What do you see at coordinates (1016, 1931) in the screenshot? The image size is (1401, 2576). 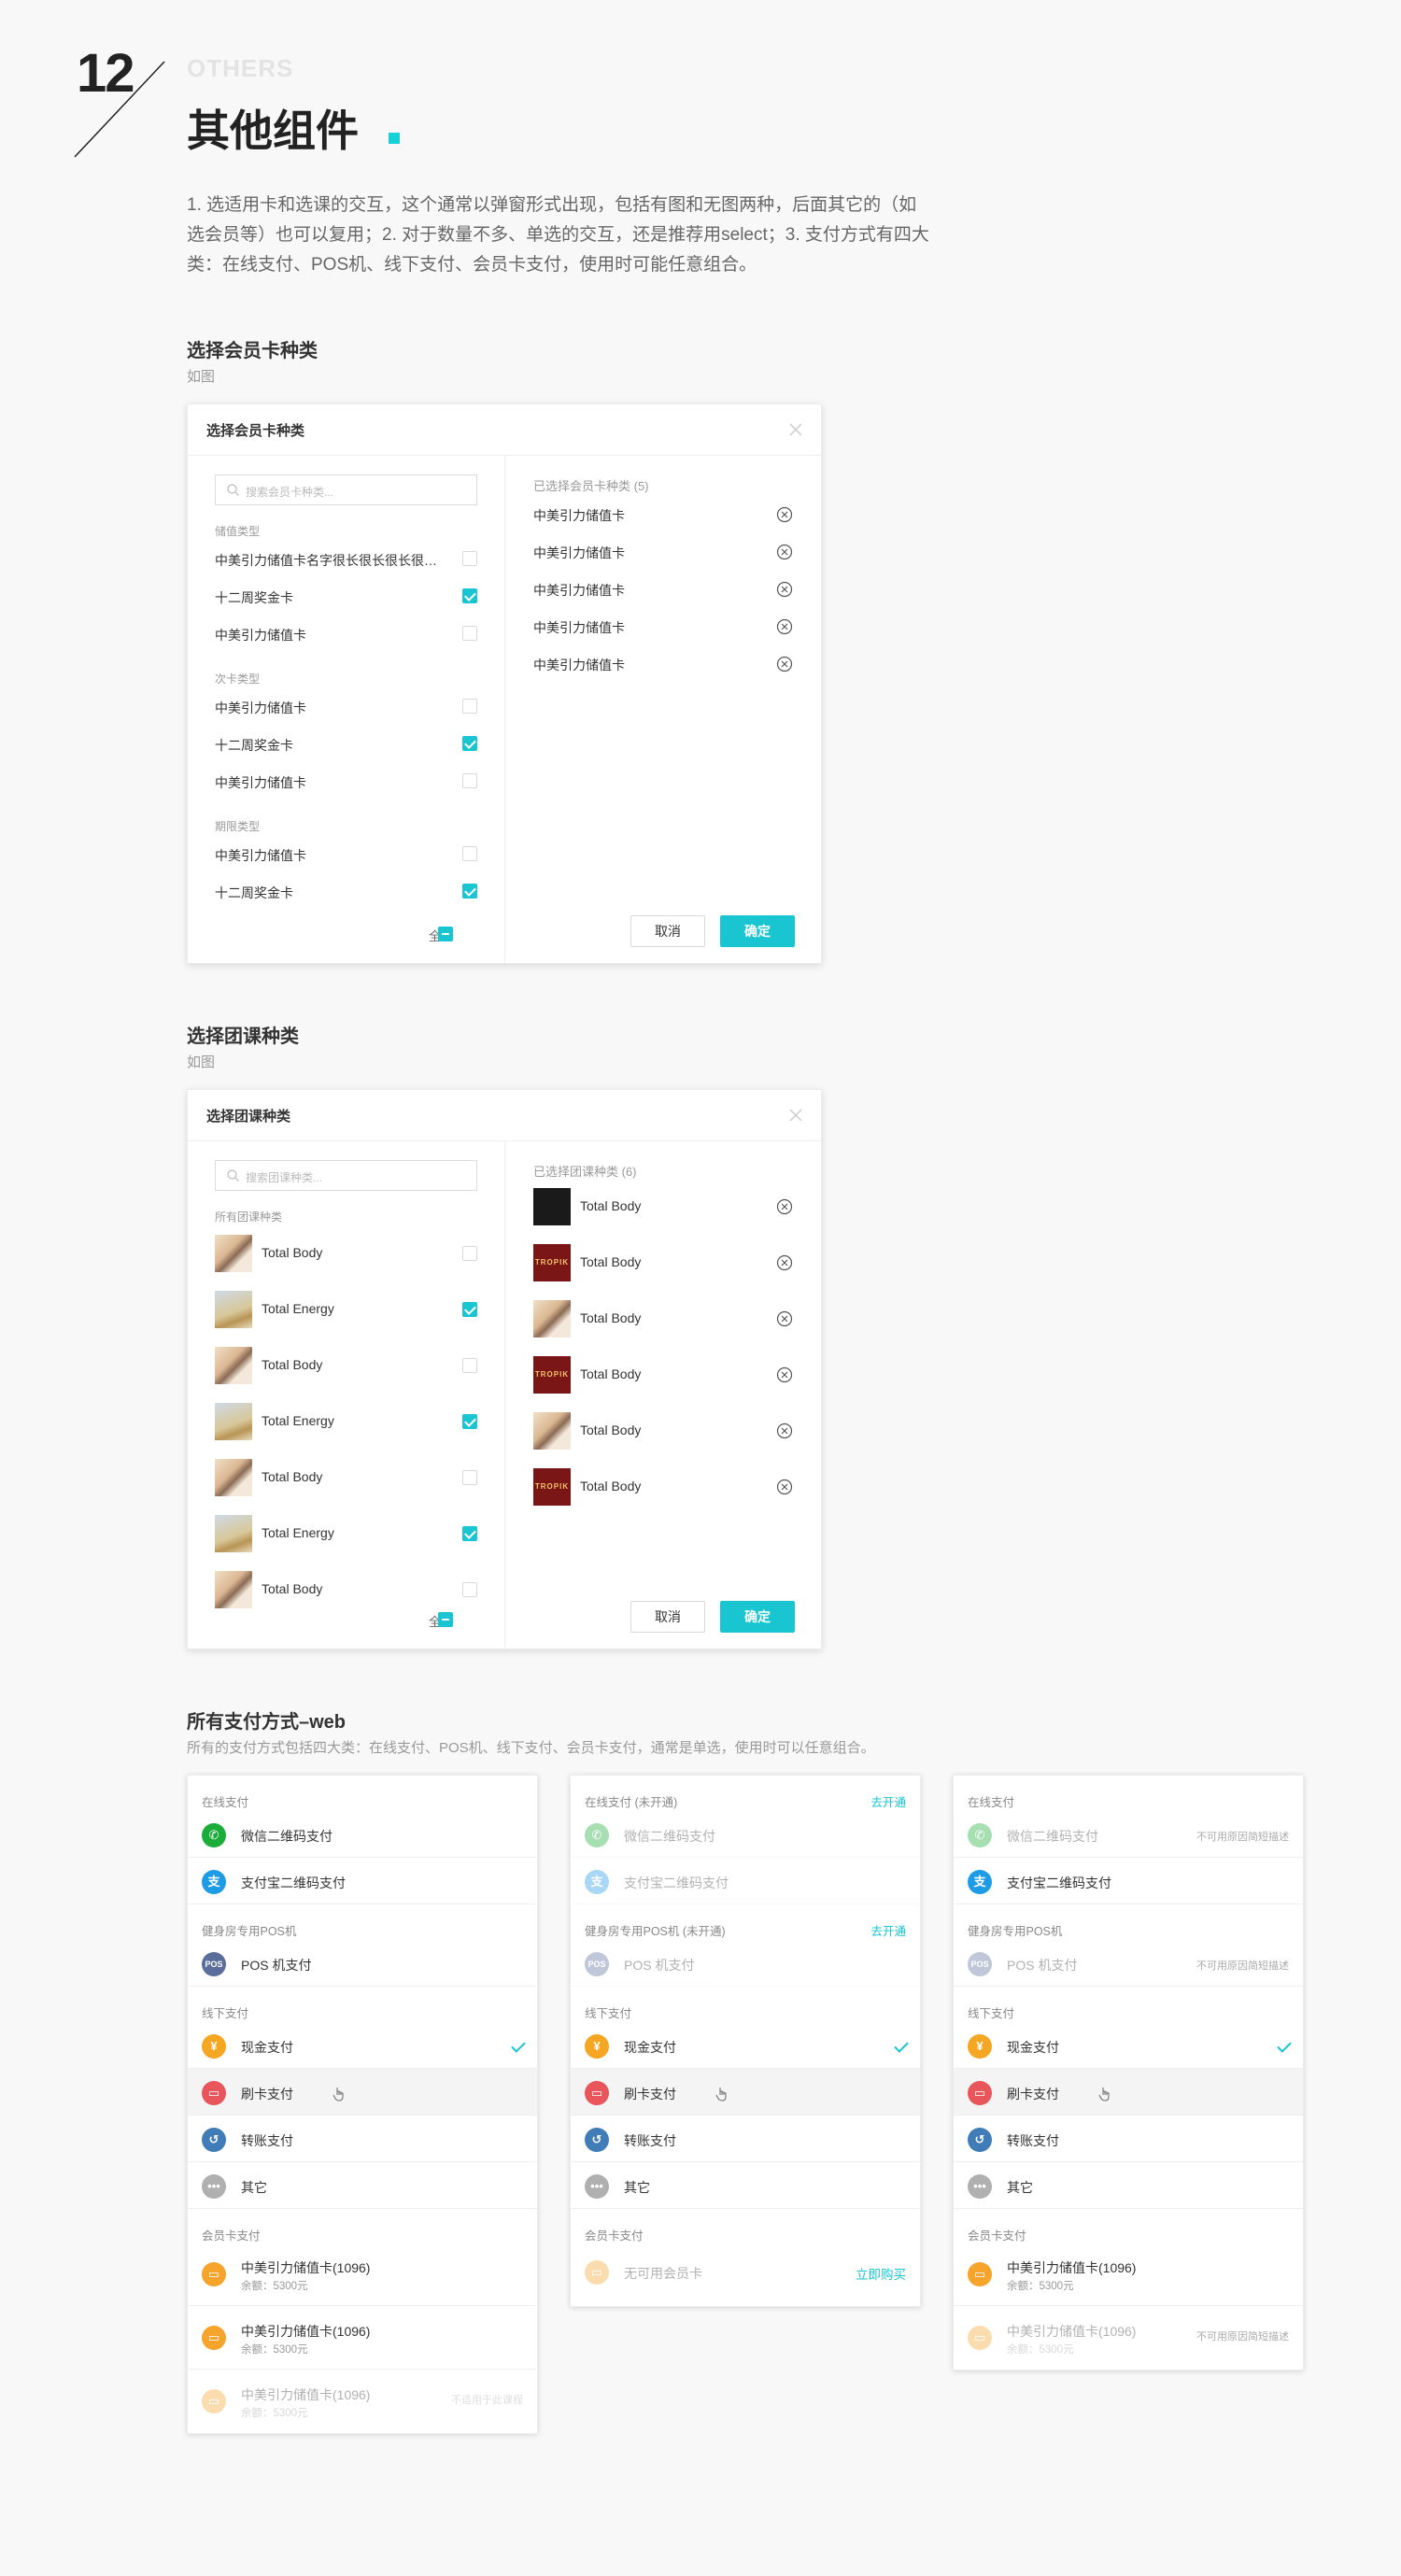 I see `section-label: 健身房专用POS机` at bounding box center [1016, 1931].